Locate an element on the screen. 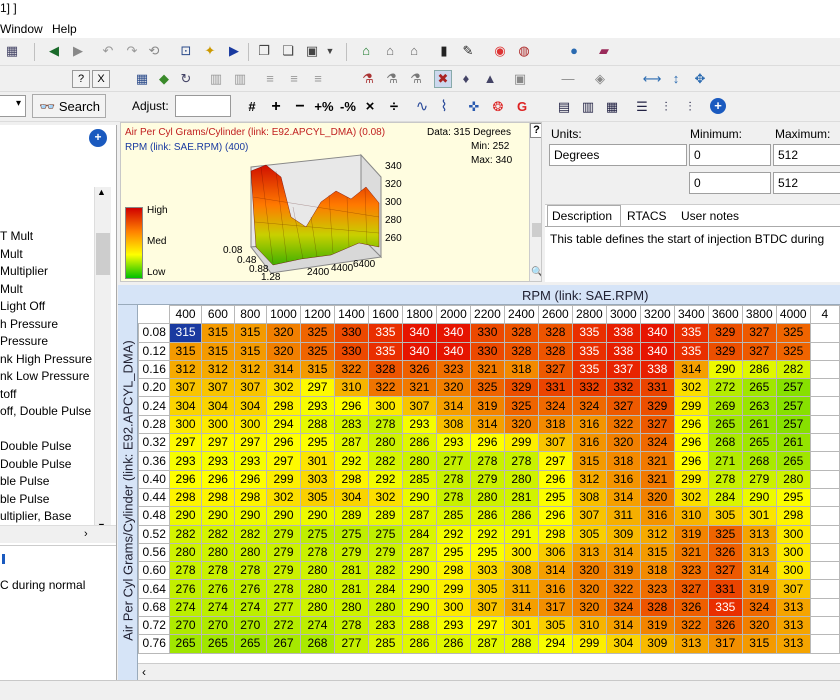 The height and width of the screenshot is (700, 840). gauge-icon: ◉ is located at coordinates (500, 51).